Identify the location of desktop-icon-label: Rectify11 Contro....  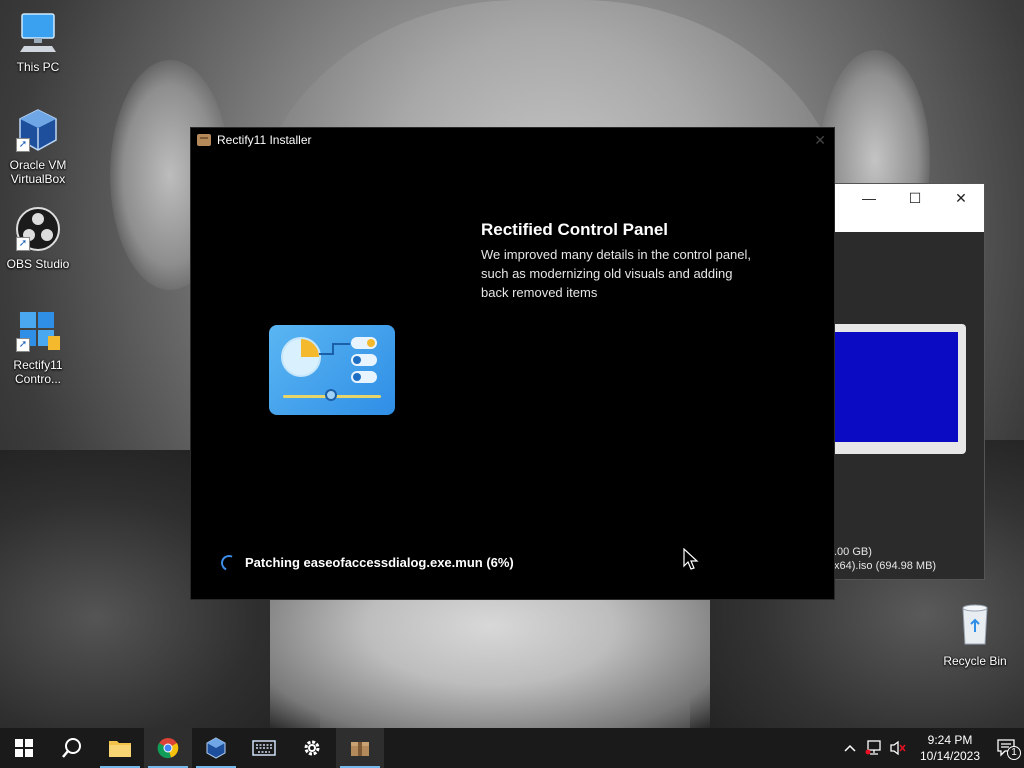
(38, 372).